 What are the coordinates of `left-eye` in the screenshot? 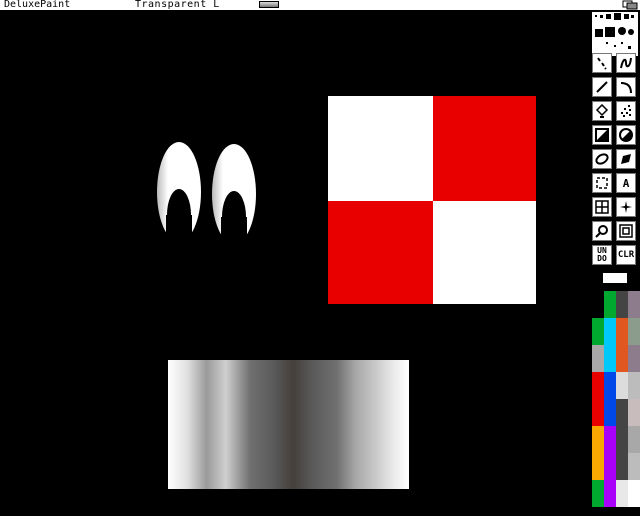 It's located at (179, 193).